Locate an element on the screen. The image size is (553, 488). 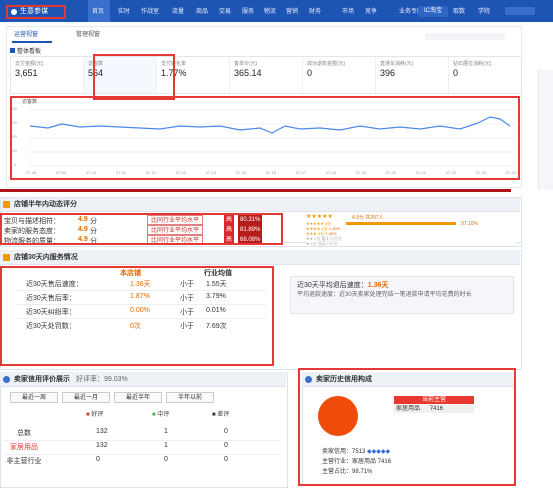
legend-item-value: 7416 is located at coordinates (436, 409).